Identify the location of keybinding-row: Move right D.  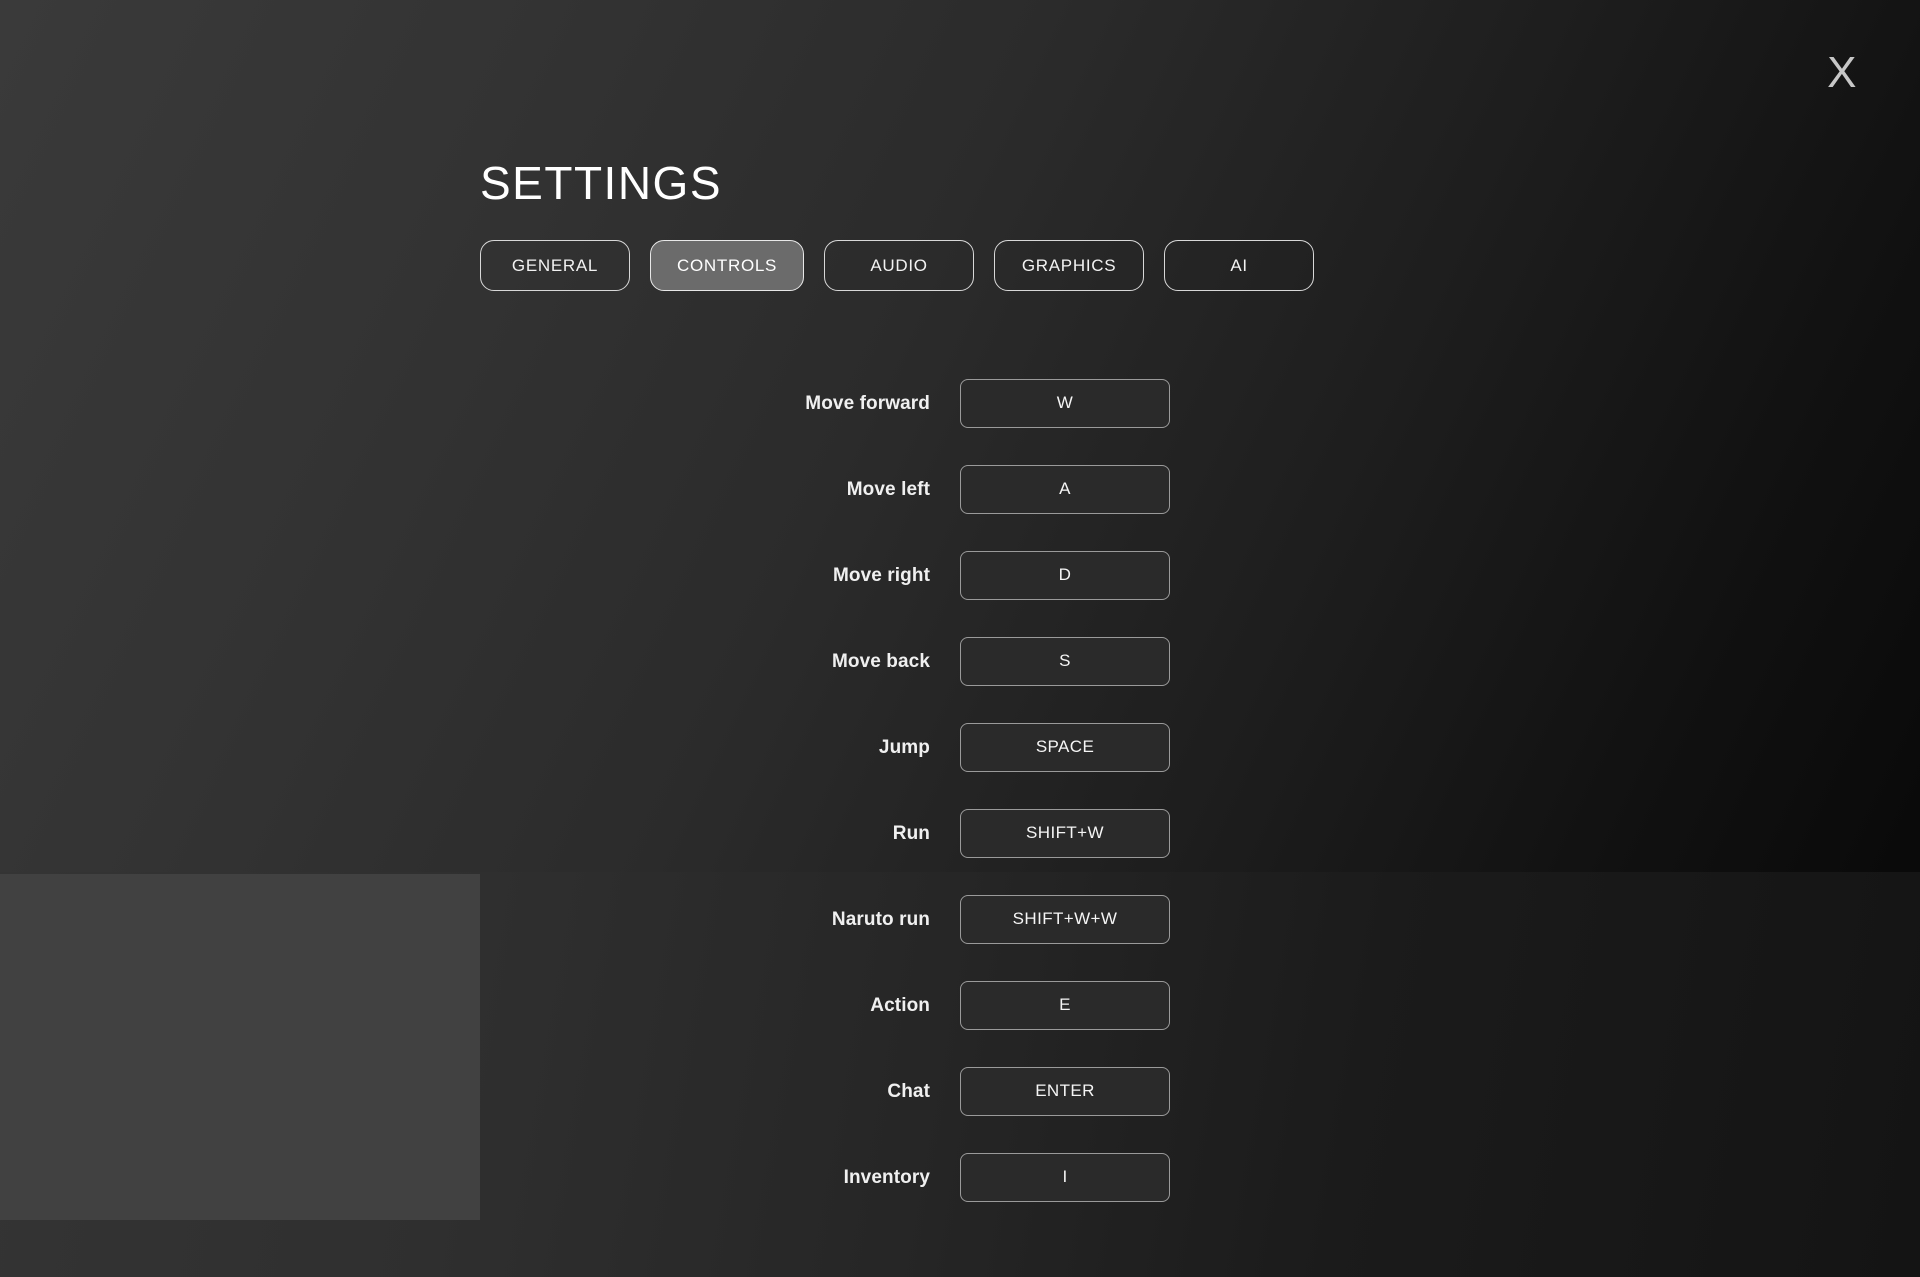
(960, 575).